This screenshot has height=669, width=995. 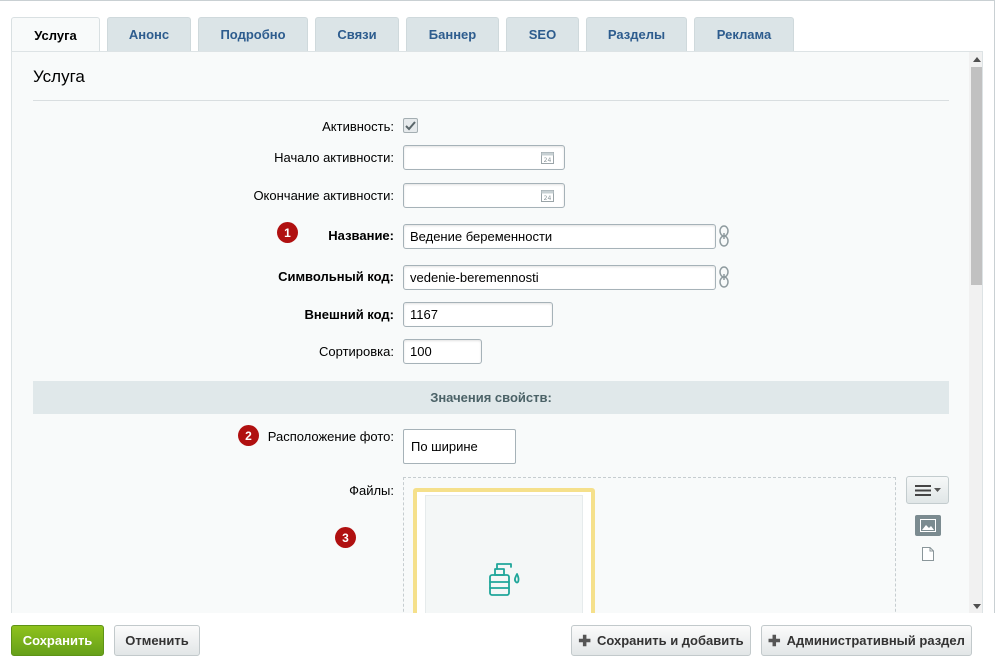 I want to click on file-menu-button, so click(x=927, y=490).